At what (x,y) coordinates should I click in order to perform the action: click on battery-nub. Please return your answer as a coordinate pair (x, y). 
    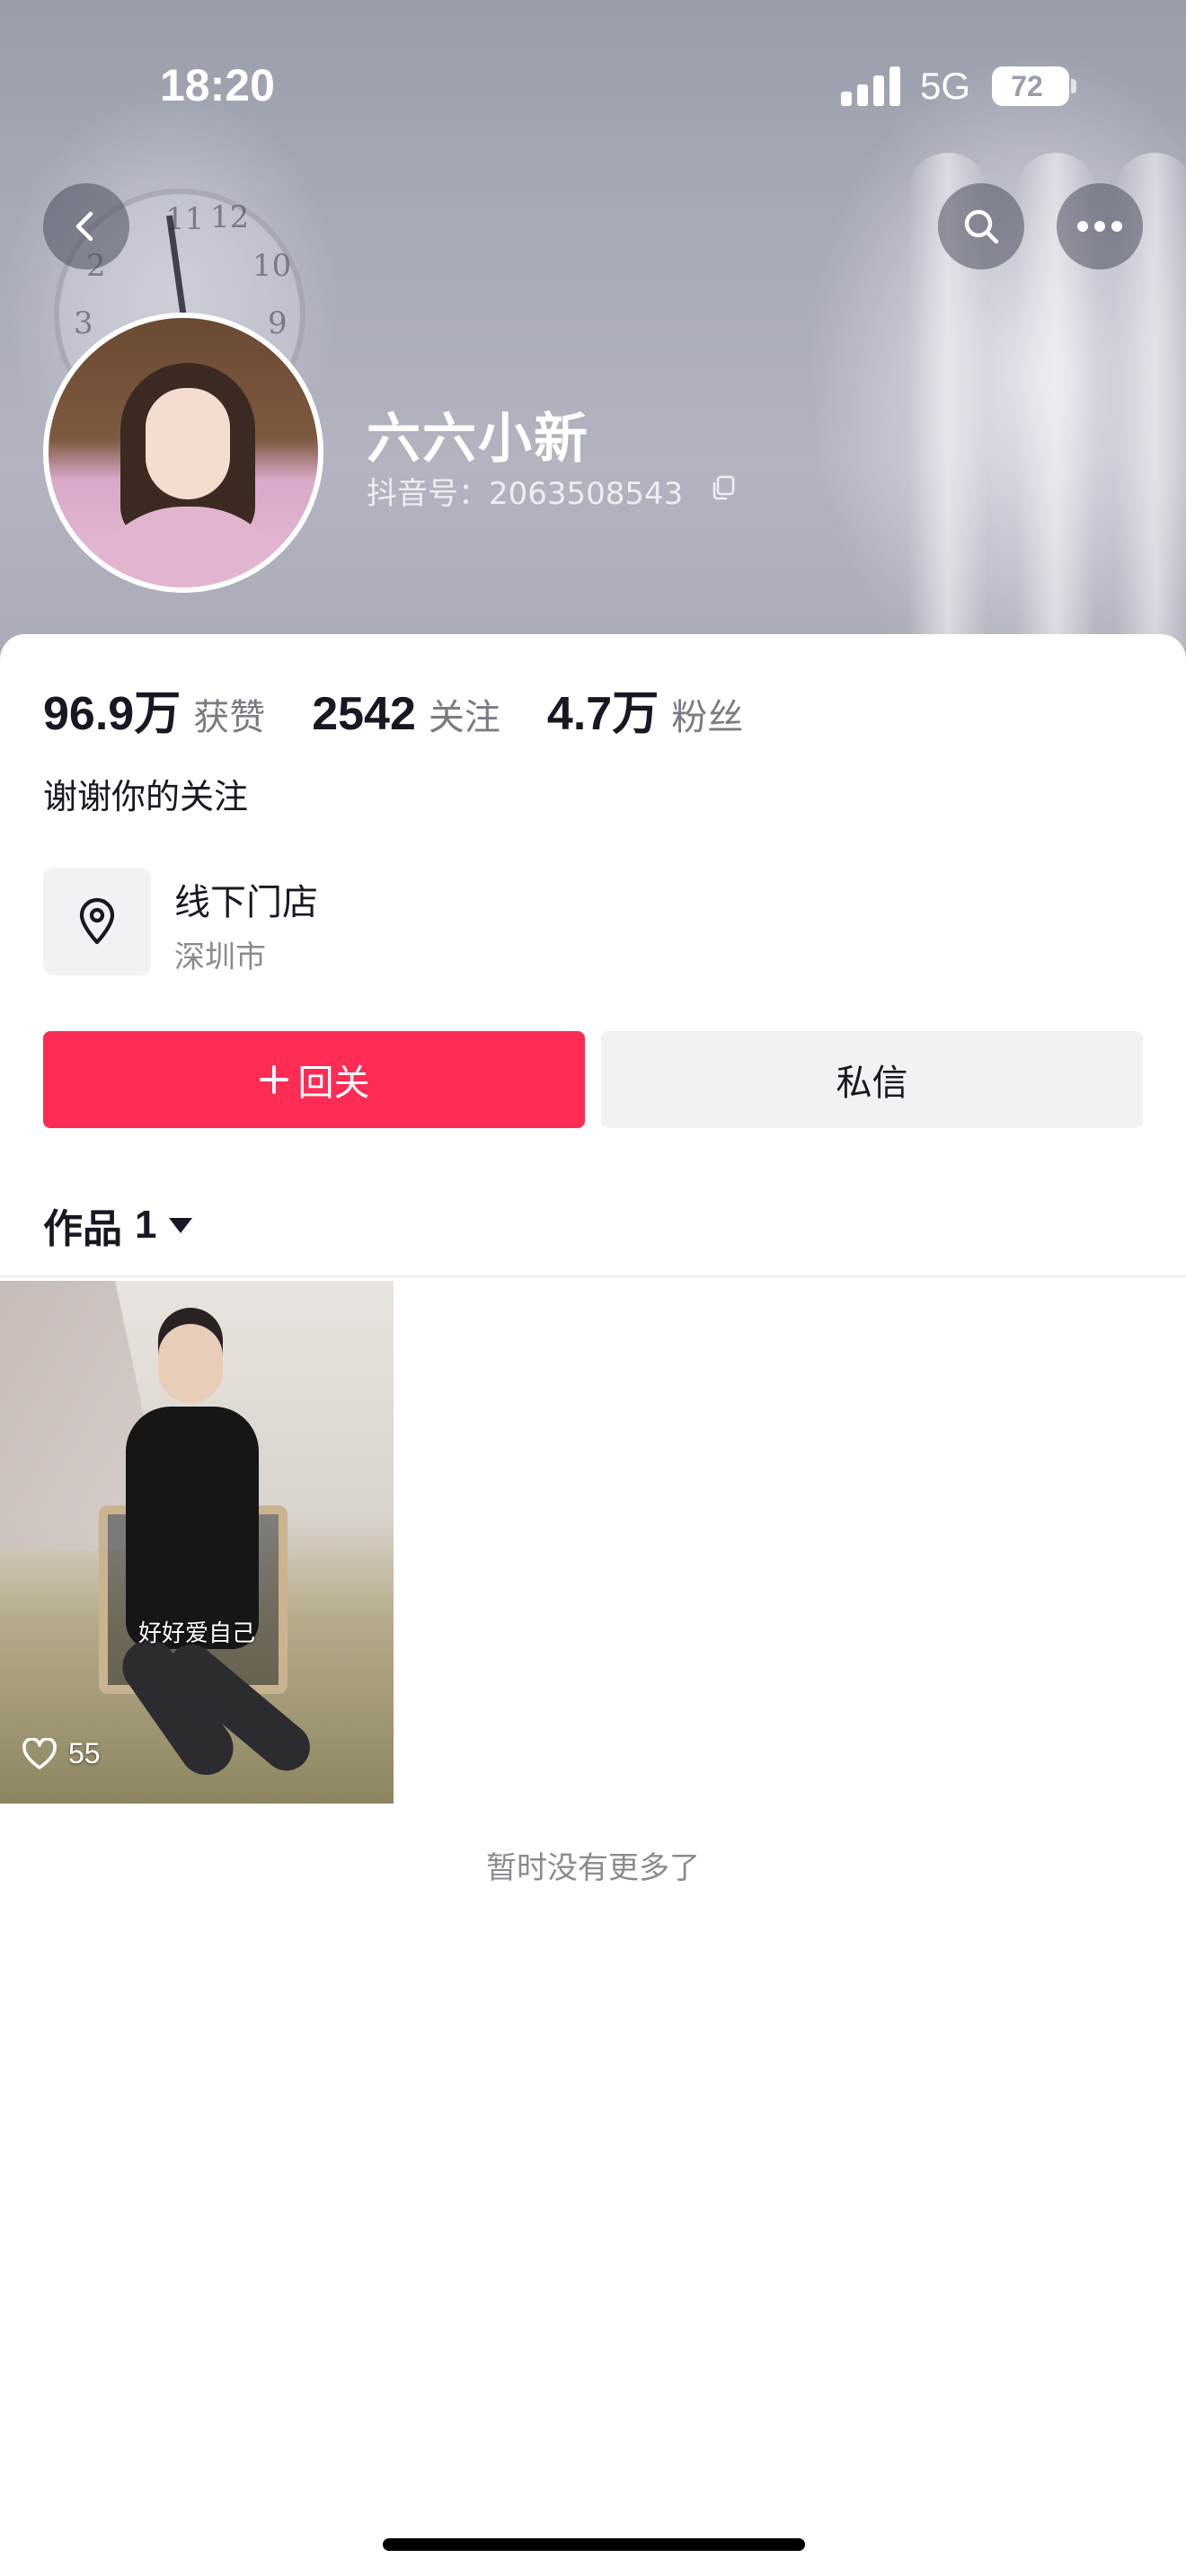
    Looking at the image, I should click on (1073, 86).